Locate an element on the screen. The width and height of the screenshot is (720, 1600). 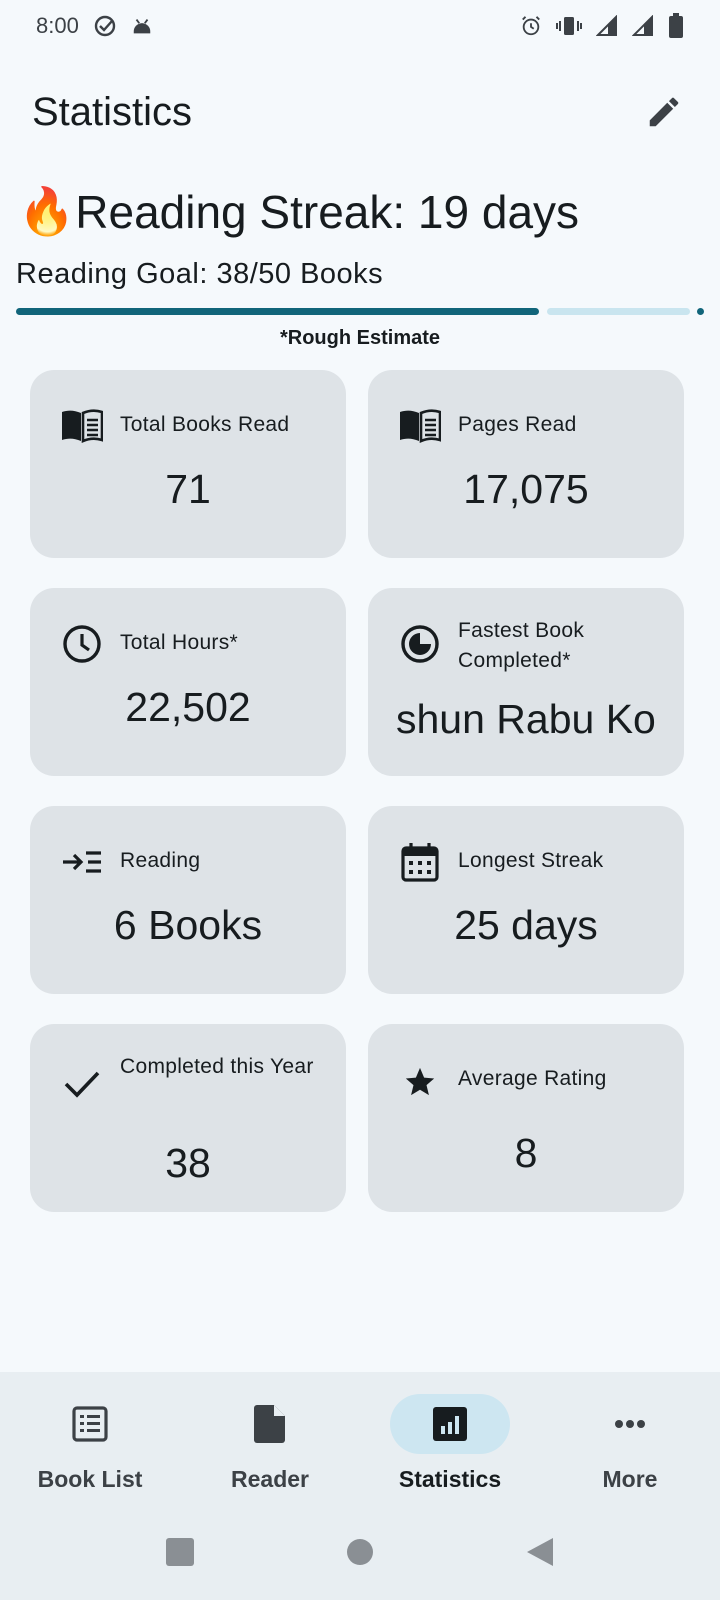
card-label: Completed this Year is located at coordinates (217, 1066).